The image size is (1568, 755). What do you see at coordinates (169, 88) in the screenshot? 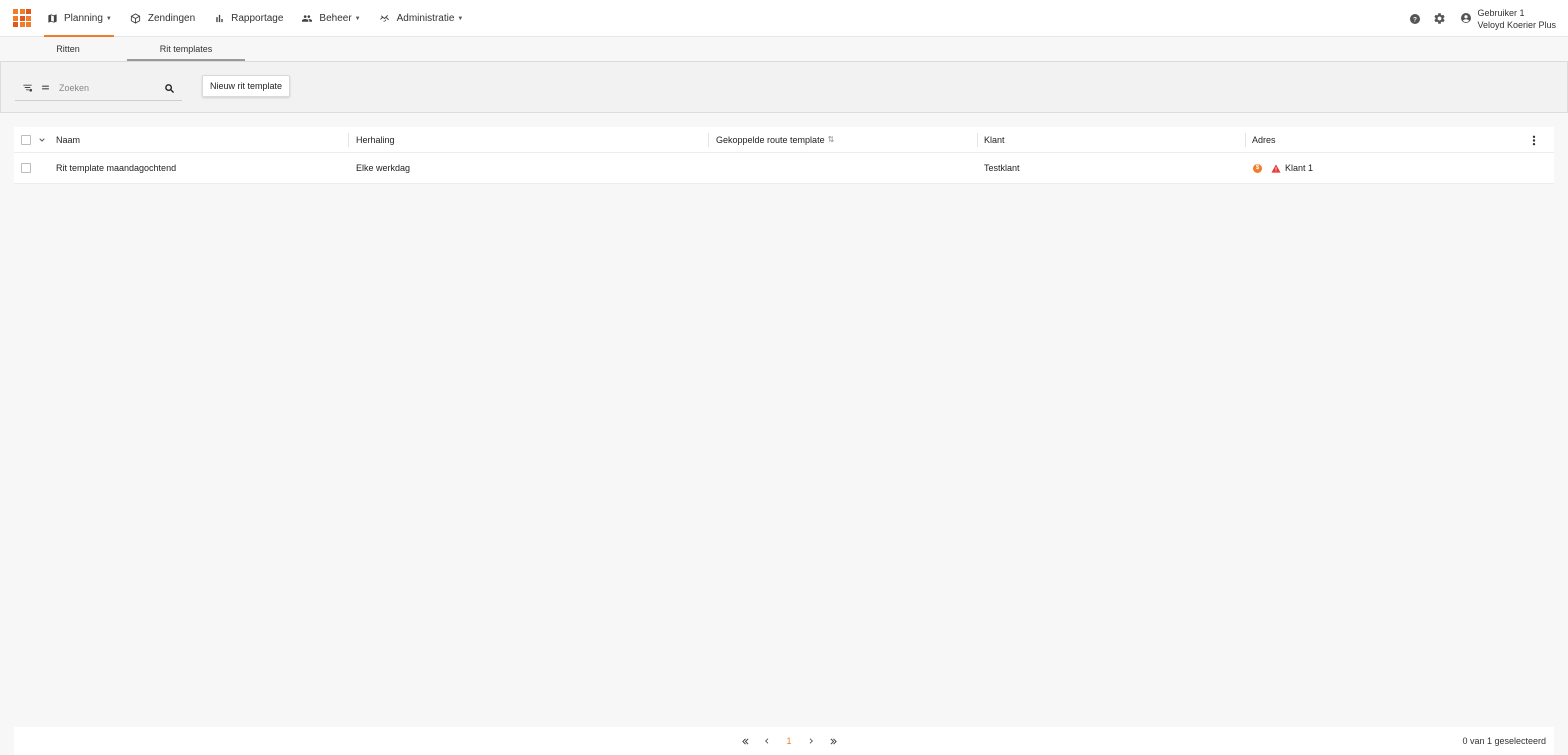
I see `search-icon` at bounding box center [169, 88].